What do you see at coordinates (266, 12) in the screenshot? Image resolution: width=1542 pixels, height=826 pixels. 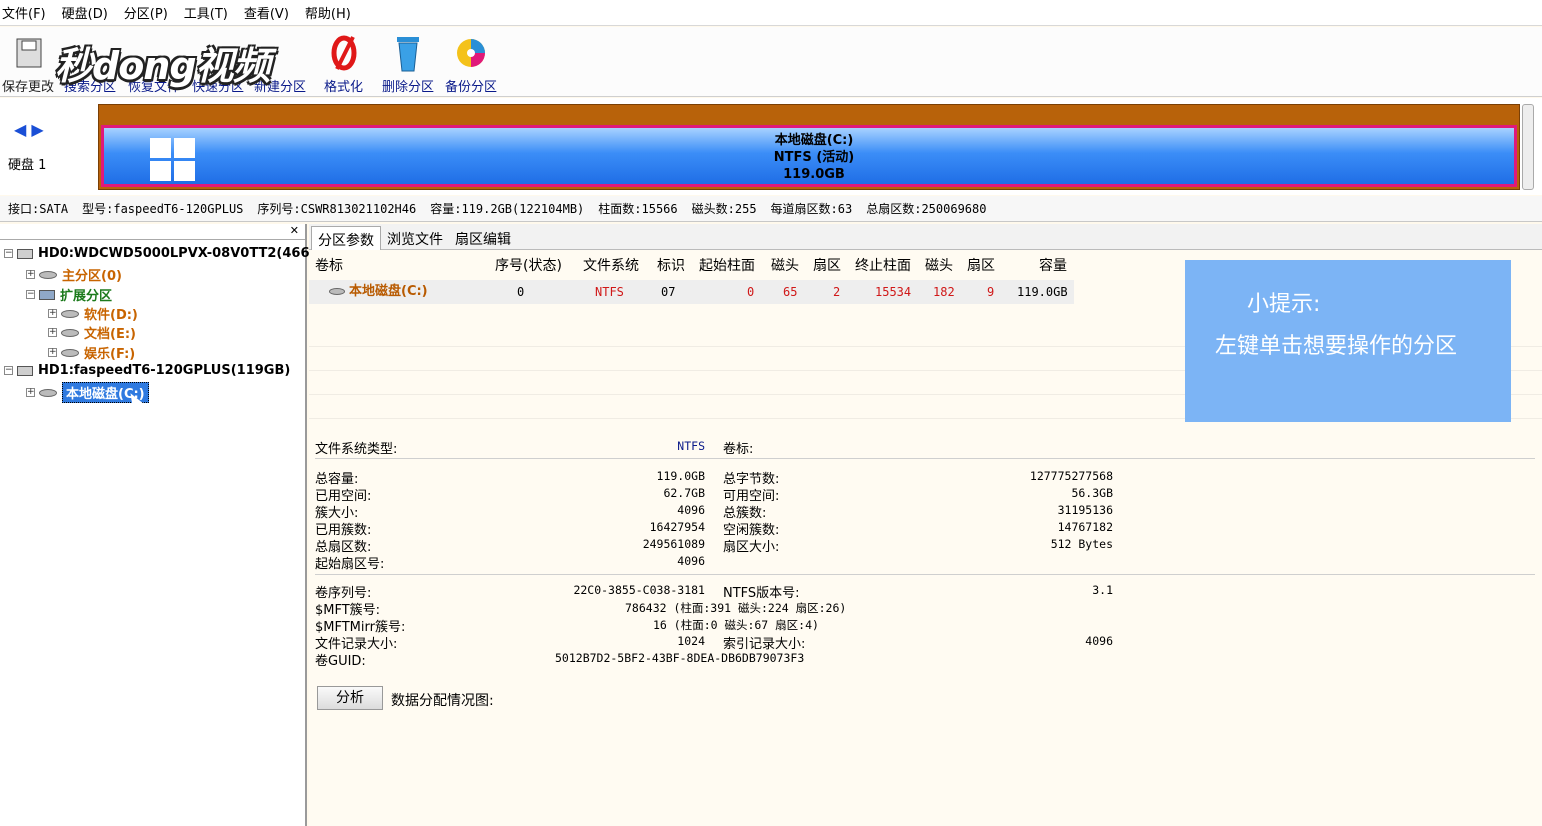 I see `menu-view: 查看(V)` at bounding box center [266, 12].